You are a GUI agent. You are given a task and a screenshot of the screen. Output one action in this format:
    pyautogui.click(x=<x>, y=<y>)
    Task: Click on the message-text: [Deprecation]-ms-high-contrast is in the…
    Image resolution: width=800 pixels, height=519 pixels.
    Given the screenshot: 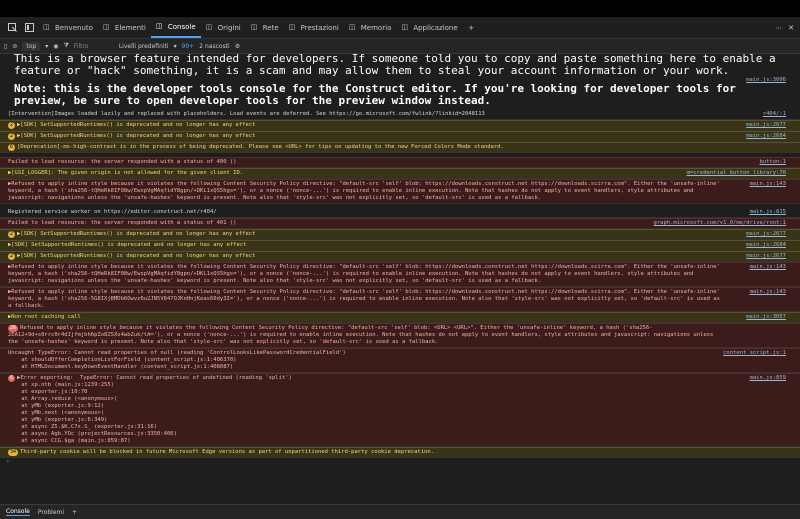 What is the action you would take?
    pyautogui.click(x=260, y=147)
    